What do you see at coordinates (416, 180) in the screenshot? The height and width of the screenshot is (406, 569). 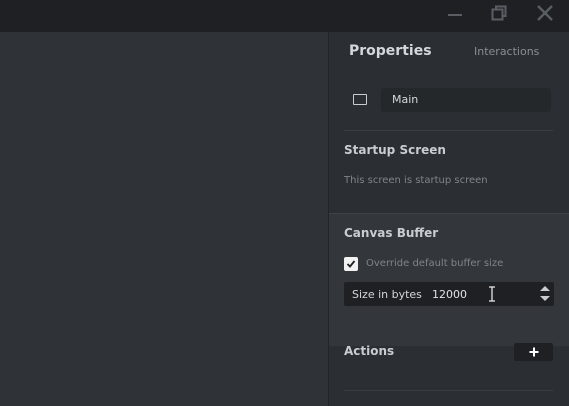 I see `startup-screen-description: This screen is startup screen` at bounding box center [416, 180].